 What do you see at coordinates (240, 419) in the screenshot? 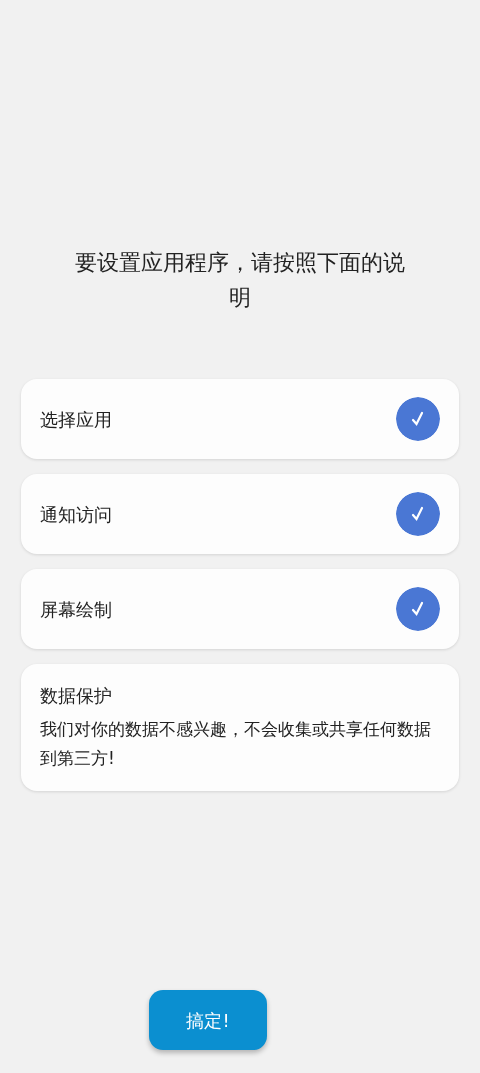
I see `step-card: 选择应用` at bounding box center [240, 419].